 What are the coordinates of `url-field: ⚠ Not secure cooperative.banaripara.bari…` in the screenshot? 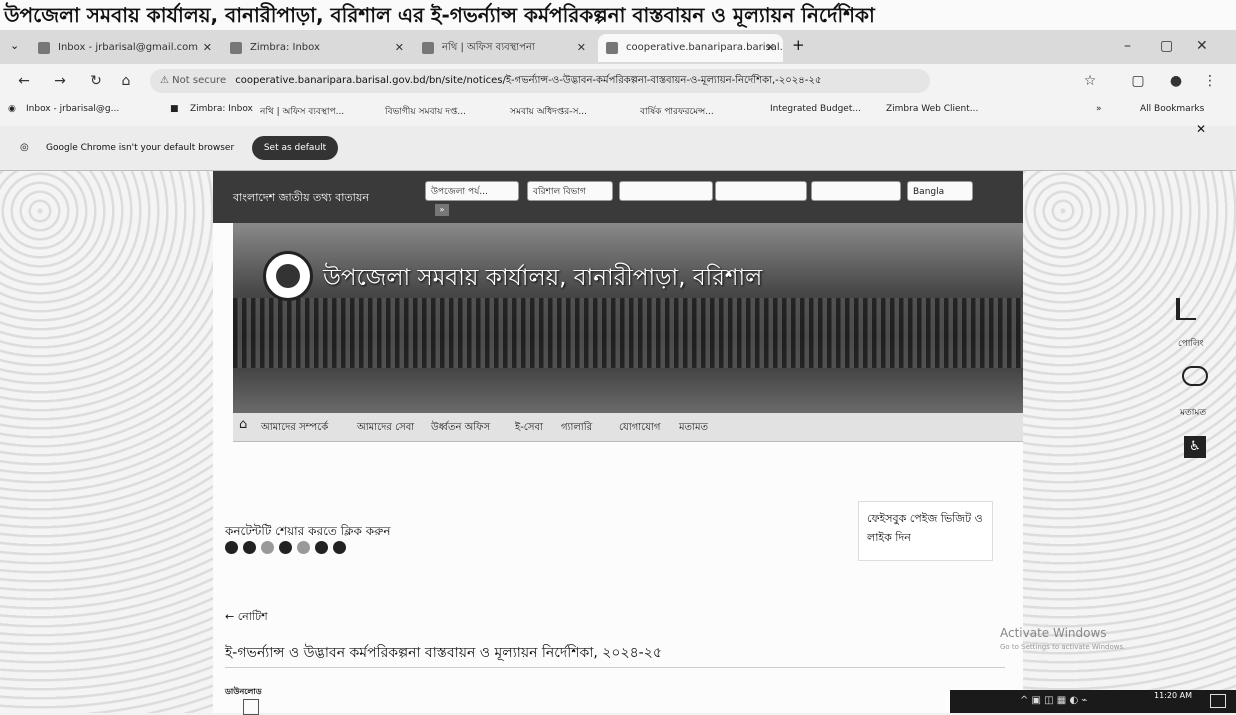 It's located at (540, 81).